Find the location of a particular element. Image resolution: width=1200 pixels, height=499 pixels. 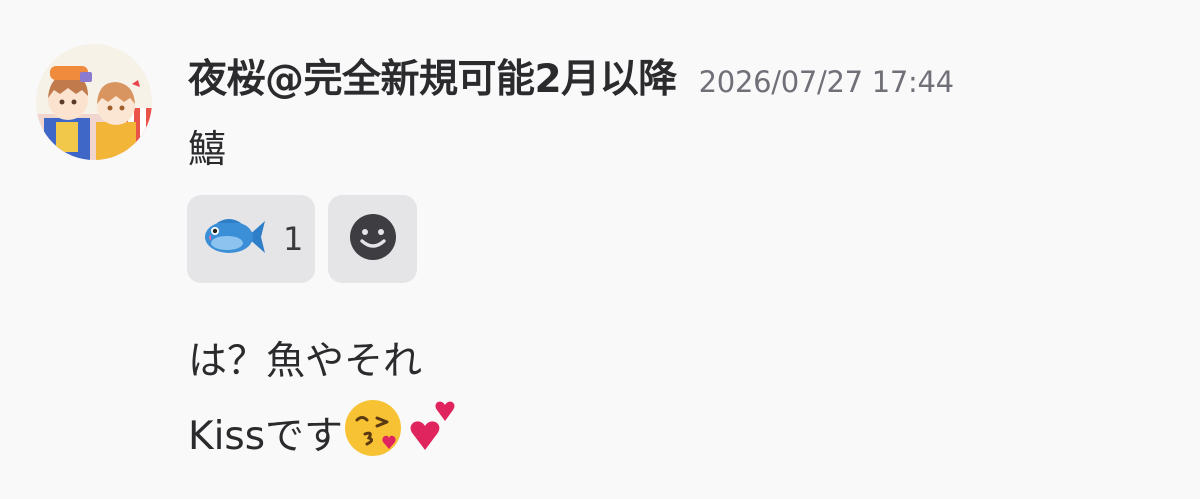

username: 夜桜@完全新規可能2月以降 is located at coordinates (432, 76).